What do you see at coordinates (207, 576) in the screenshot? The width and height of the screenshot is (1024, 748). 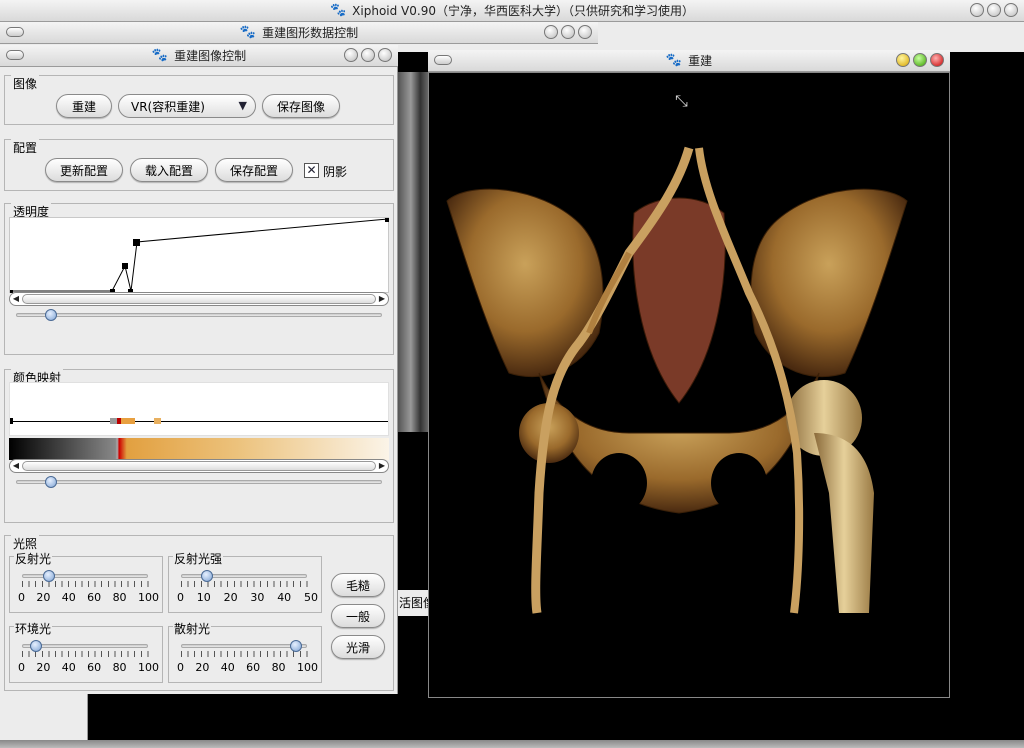 I see `reflect-strength-slider-knob` at bounding box center [207, 576].